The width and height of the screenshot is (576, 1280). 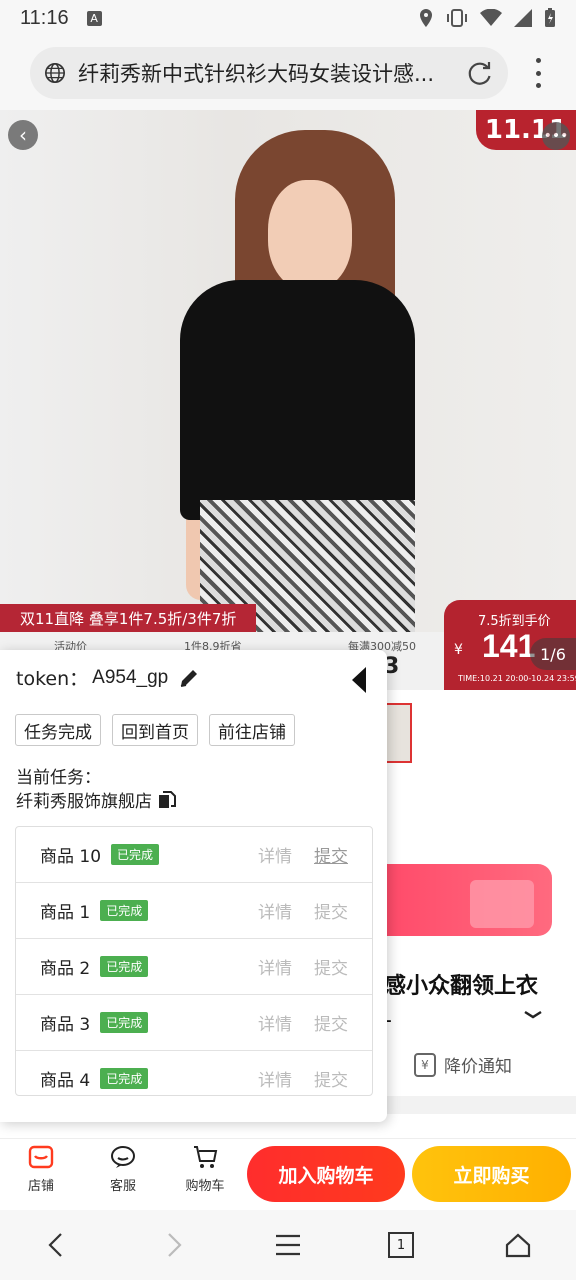 I want to click on task-name: 商品 4, so click(x=65, y=1081).